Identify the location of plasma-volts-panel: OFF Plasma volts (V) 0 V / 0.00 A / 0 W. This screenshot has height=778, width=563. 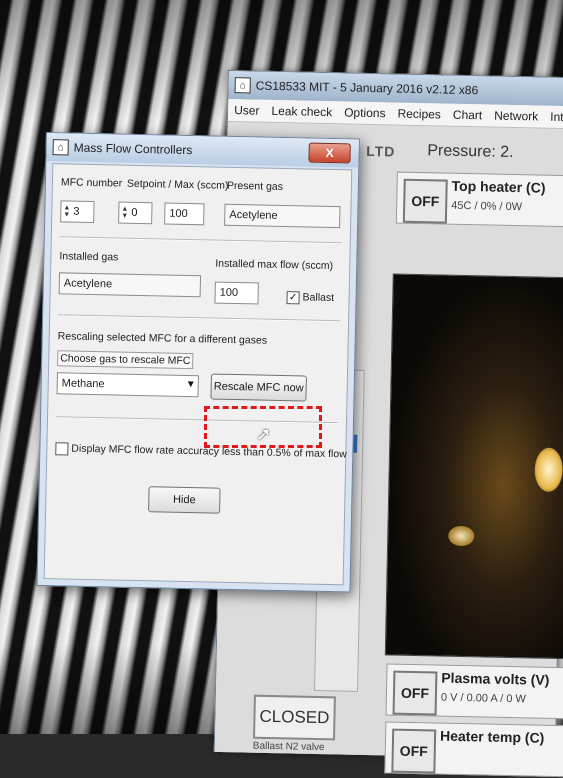
(474, 691).